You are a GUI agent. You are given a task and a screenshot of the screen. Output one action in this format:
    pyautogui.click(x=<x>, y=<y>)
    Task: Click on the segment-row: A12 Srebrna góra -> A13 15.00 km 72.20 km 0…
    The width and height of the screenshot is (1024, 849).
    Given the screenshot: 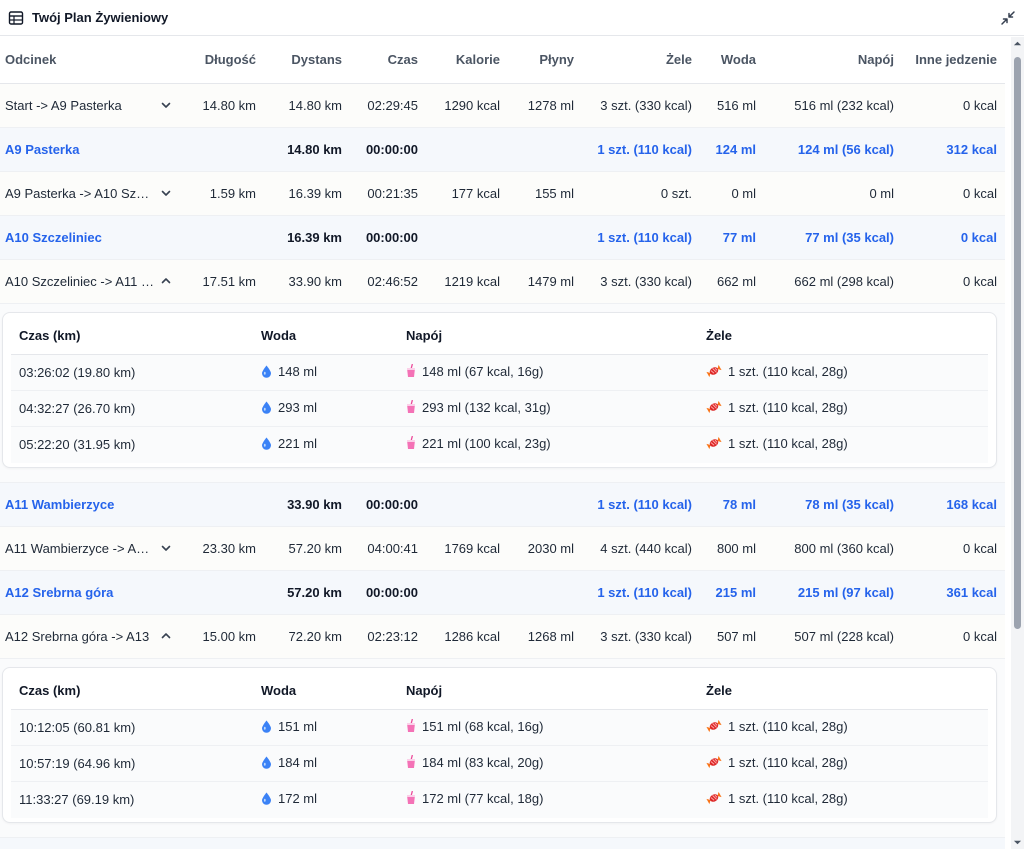 What is the action you would take?
    pyautogui.click(x=502, y=636)
    